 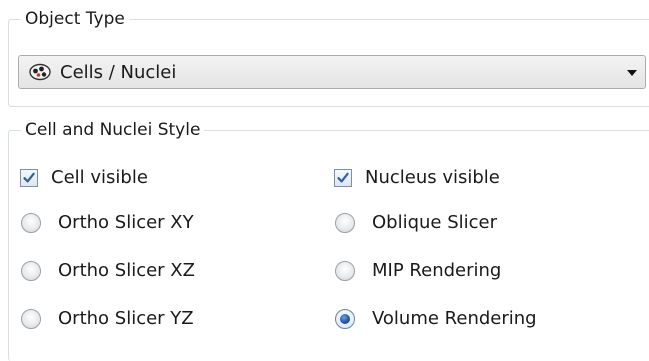 What do you see at coordinates (632, 73) in the screenshot?
I see `chevron-down-icon` at bounding box center [632, 73].